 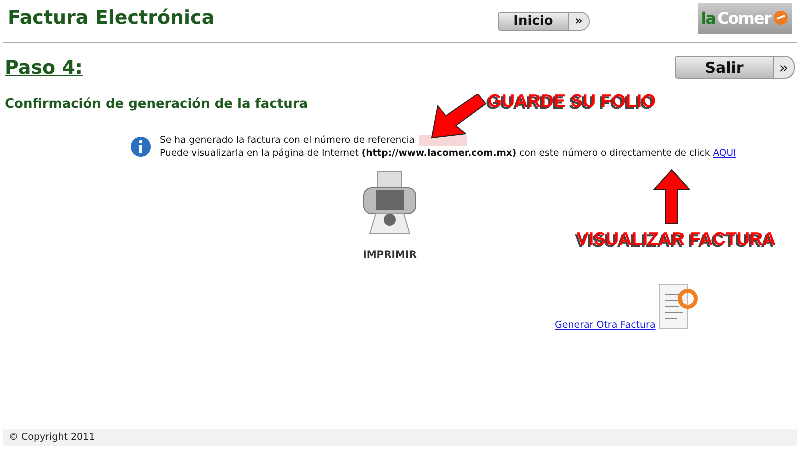 I want to click on view-invoice-link: AQUI, so click(x=724, y=153).